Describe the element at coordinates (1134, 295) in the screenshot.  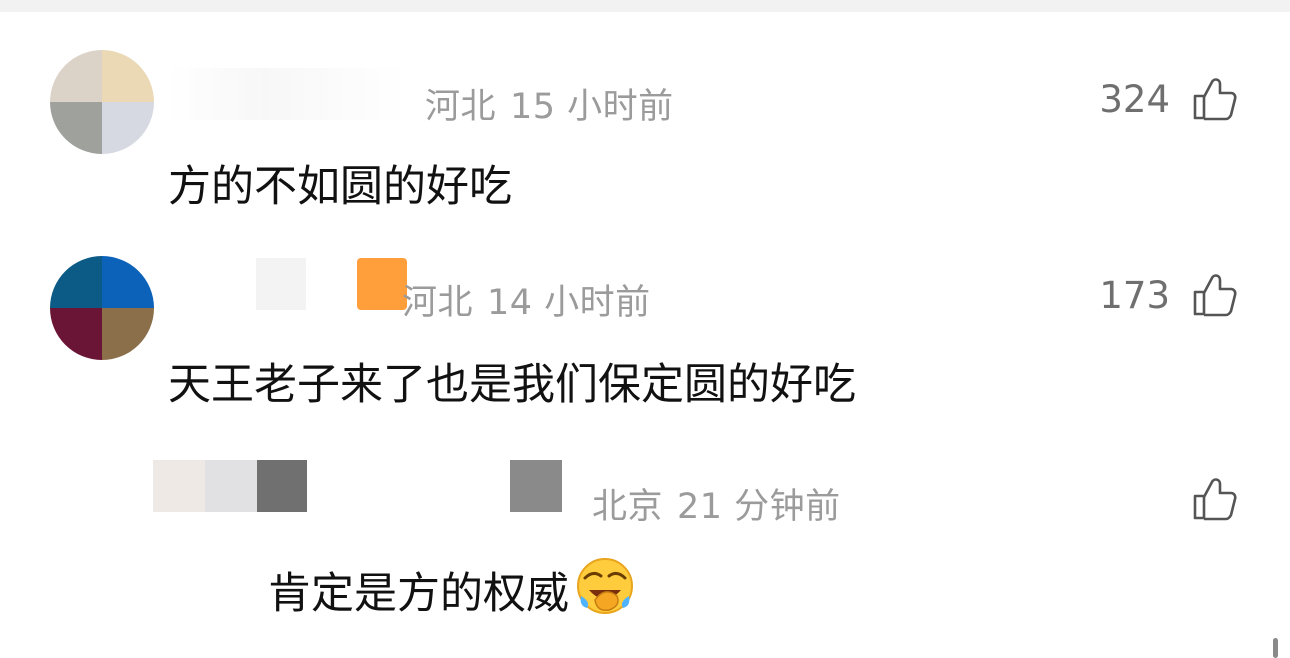
I see `like-count: 173` at that location.